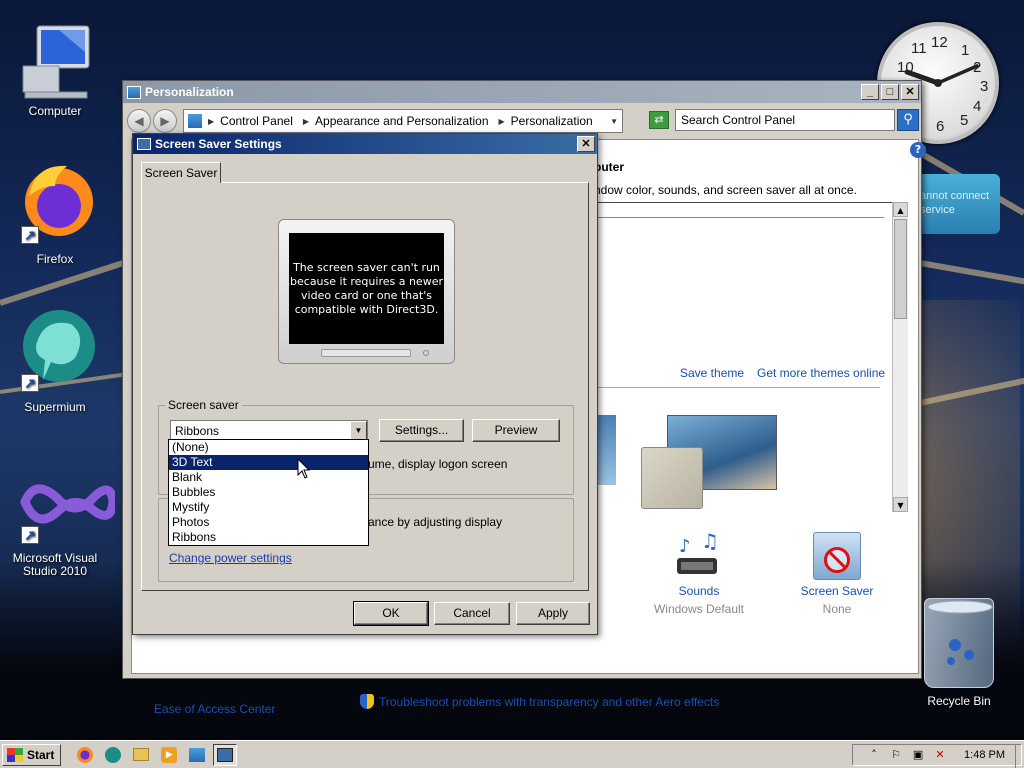  Describe the element at coordinates (516, 430) in the screenshot. I see `preview-button: Preview` at that location.